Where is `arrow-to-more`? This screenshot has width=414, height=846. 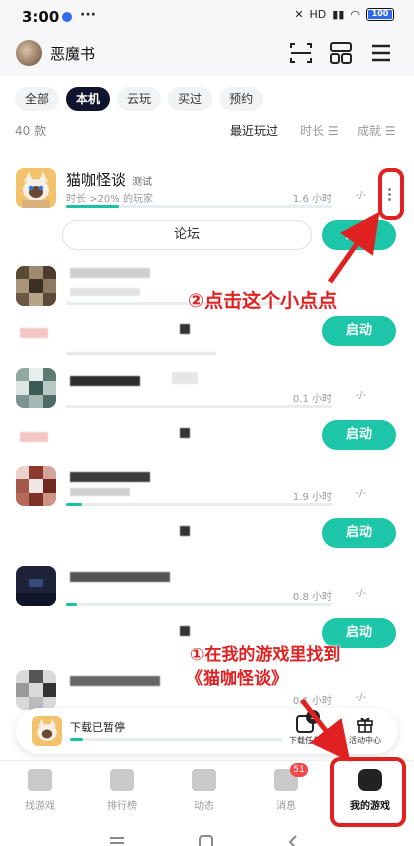 arrow-to-more is located at coordinates (353, 247).